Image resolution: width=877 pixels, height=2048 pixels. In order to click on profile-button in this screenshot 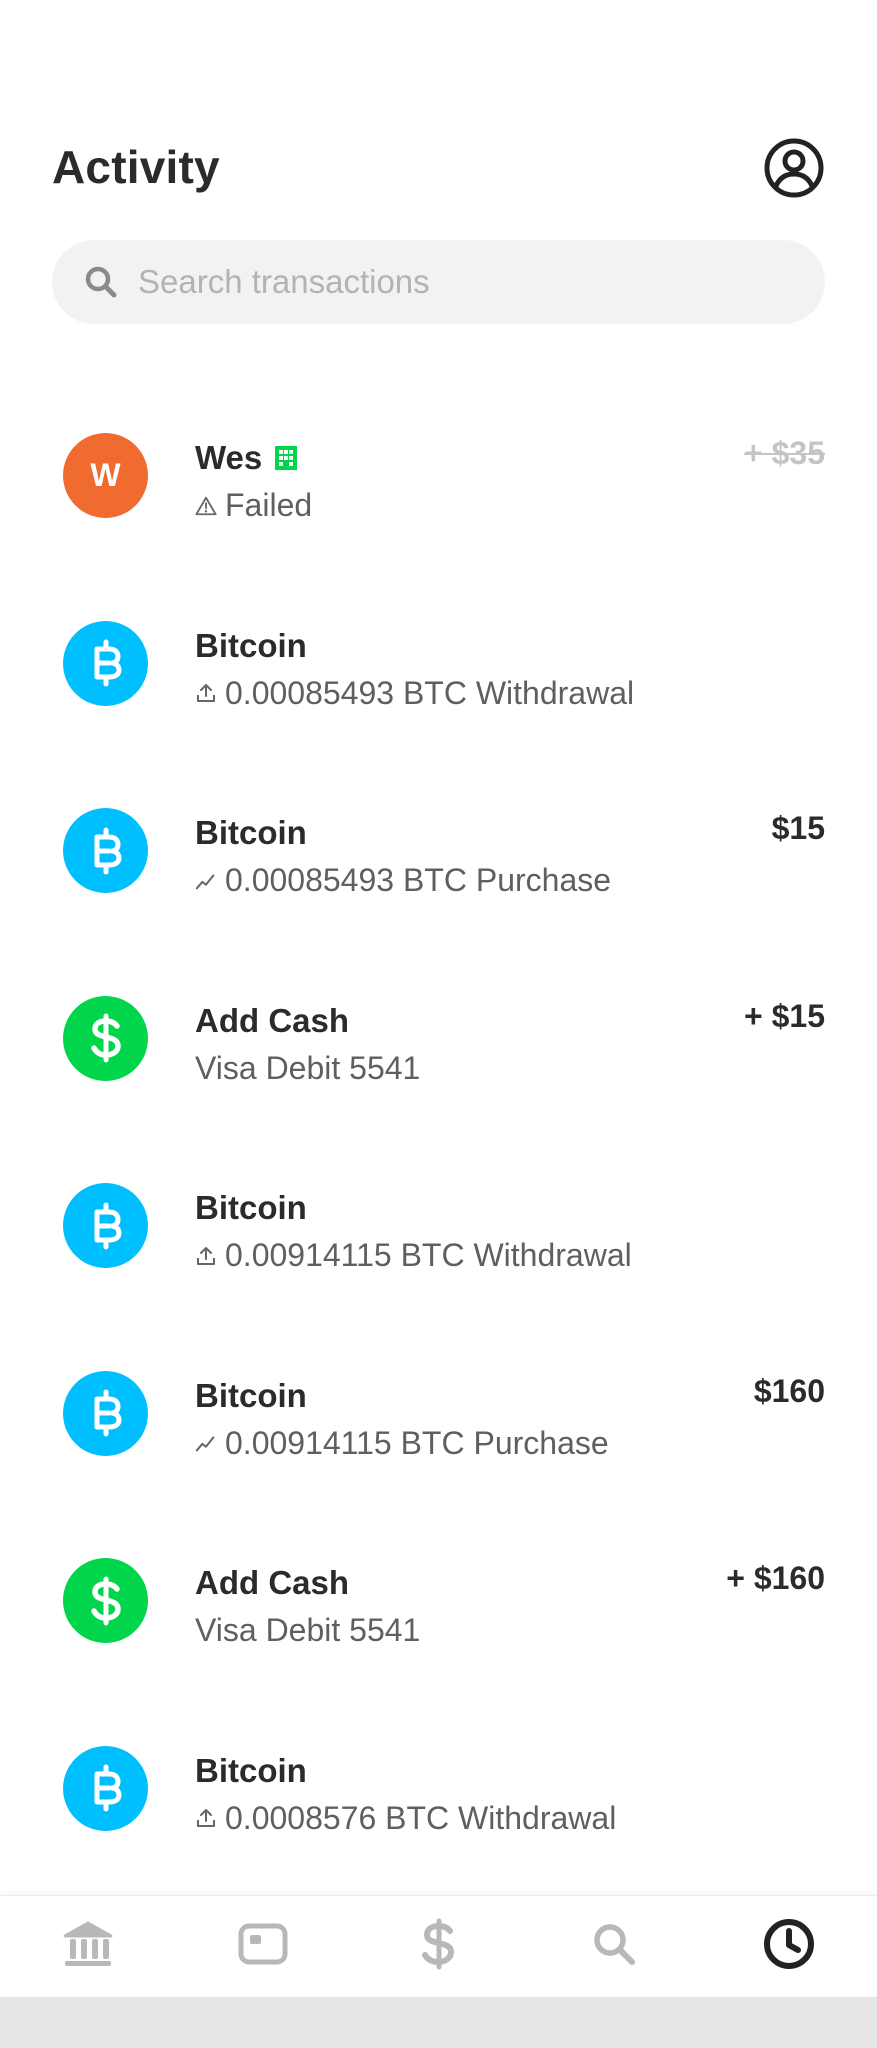, I will do `click(794, 168)`.